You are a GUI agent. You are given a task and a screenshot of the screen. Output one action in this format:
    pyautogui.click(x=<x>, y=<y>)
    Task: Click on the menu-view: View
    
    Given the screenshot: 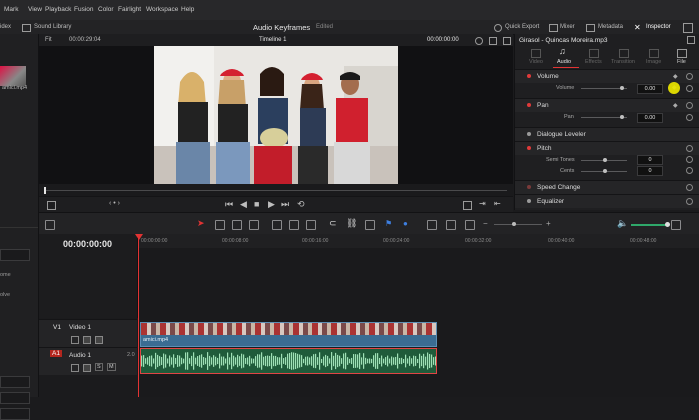 What is the action you would take?
    pyautogui.click(x=35, y=9)
    